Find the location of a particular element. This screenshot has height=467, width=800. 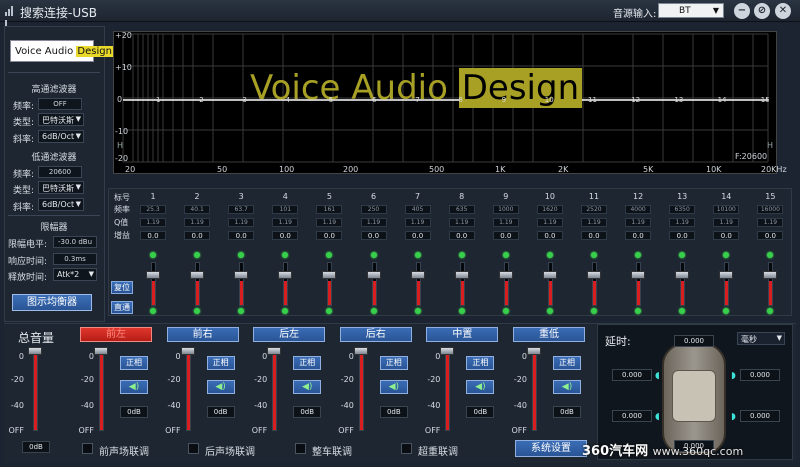

eq-point-label: 5 is located at coordinates (331, 100).